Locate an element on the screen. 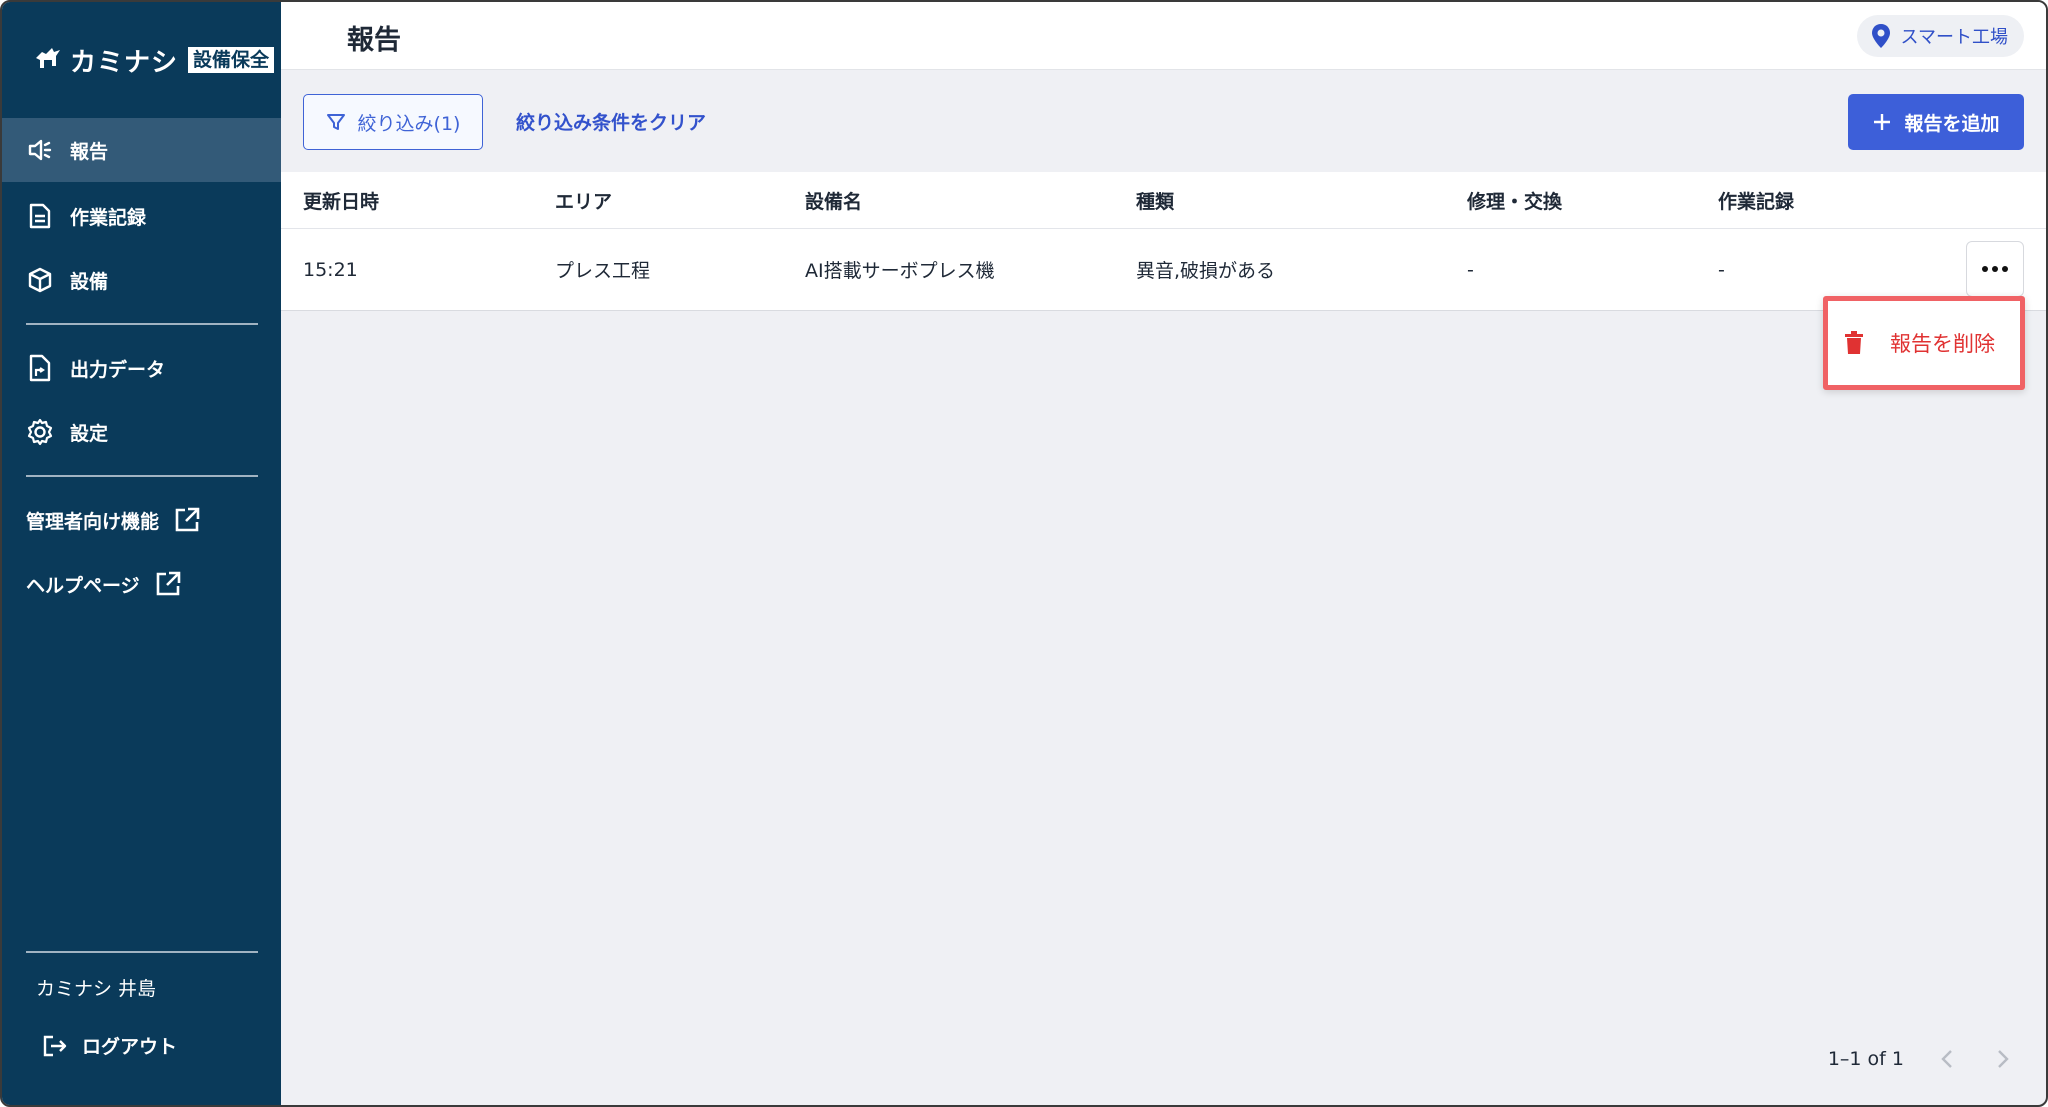 Image resolution: width=2048 pixels, height=1107 pixels. goat-logo-icon is located at coordinates (48, 58).